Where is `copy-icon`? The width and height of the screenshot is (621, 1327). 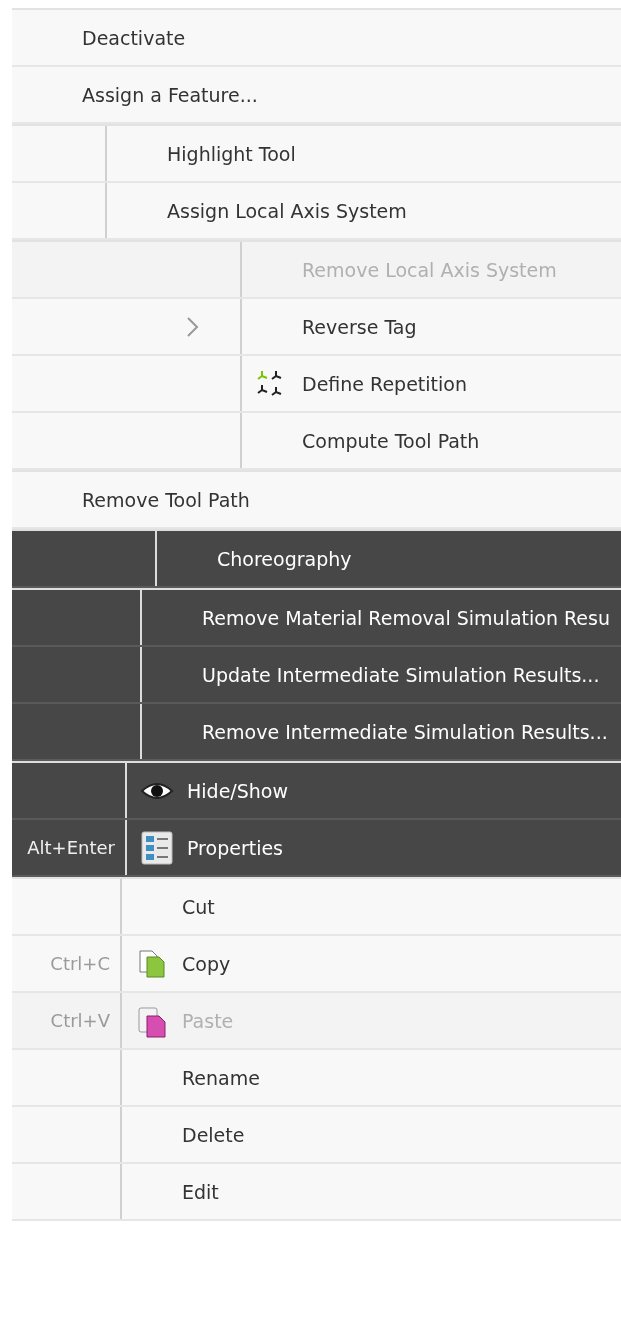 copy-icon is located at coordinates (152, 963).